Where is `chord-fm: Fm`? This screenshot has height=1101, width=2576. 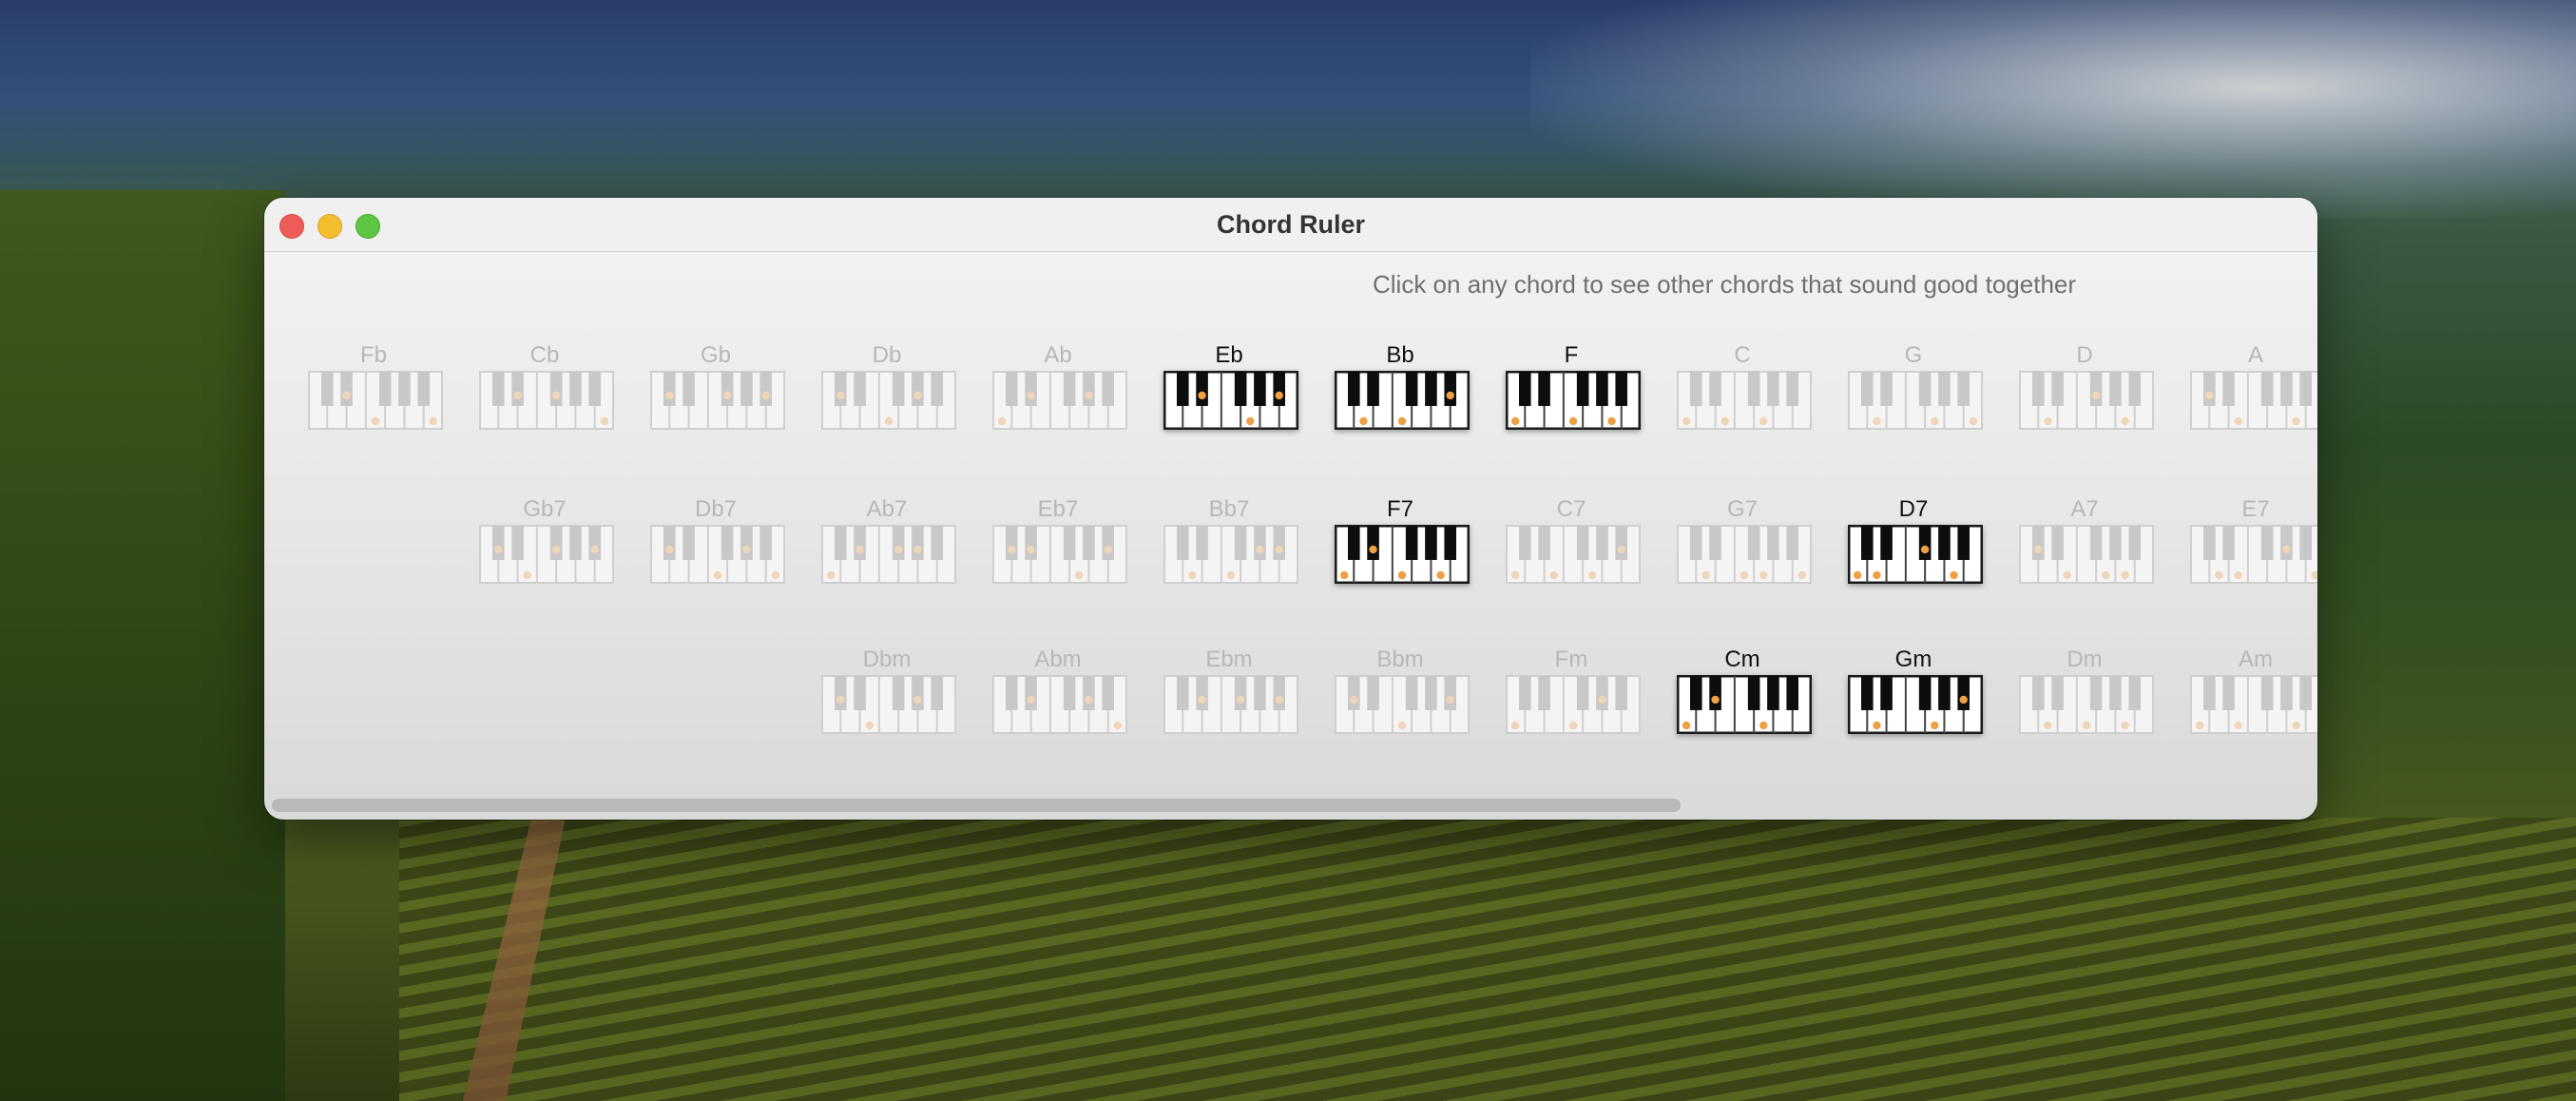 chord-fm: Fm is located at coordinates (1571, 699).